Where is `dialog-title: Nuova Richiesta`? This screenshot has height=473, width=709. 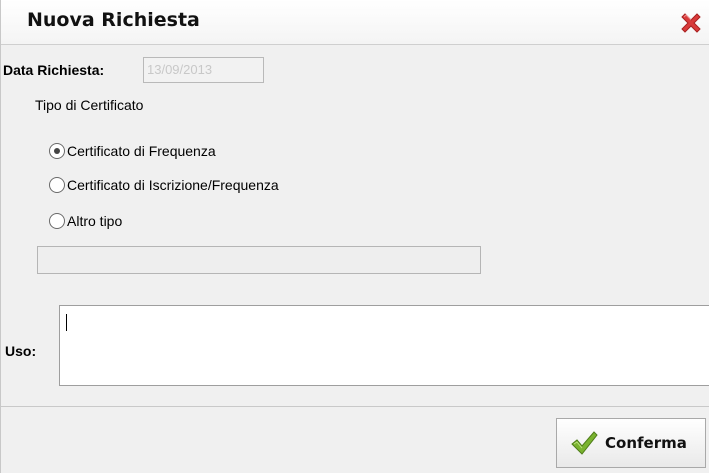
dialog-title: Nuova Richiesta is located at coordinates (113, 20).